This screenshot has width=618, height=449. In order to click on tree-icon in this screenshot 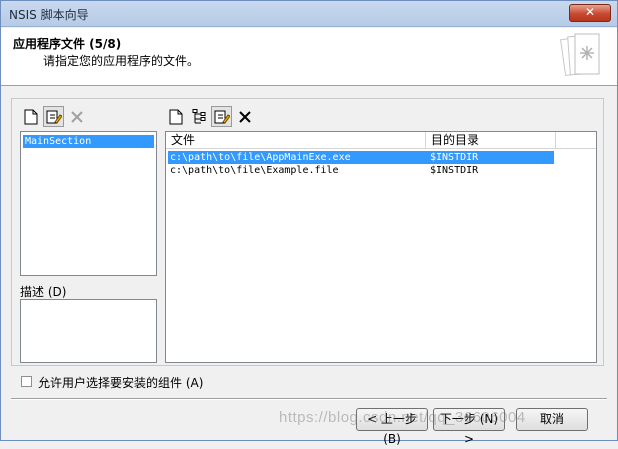, I will do `click(198, 115)`.